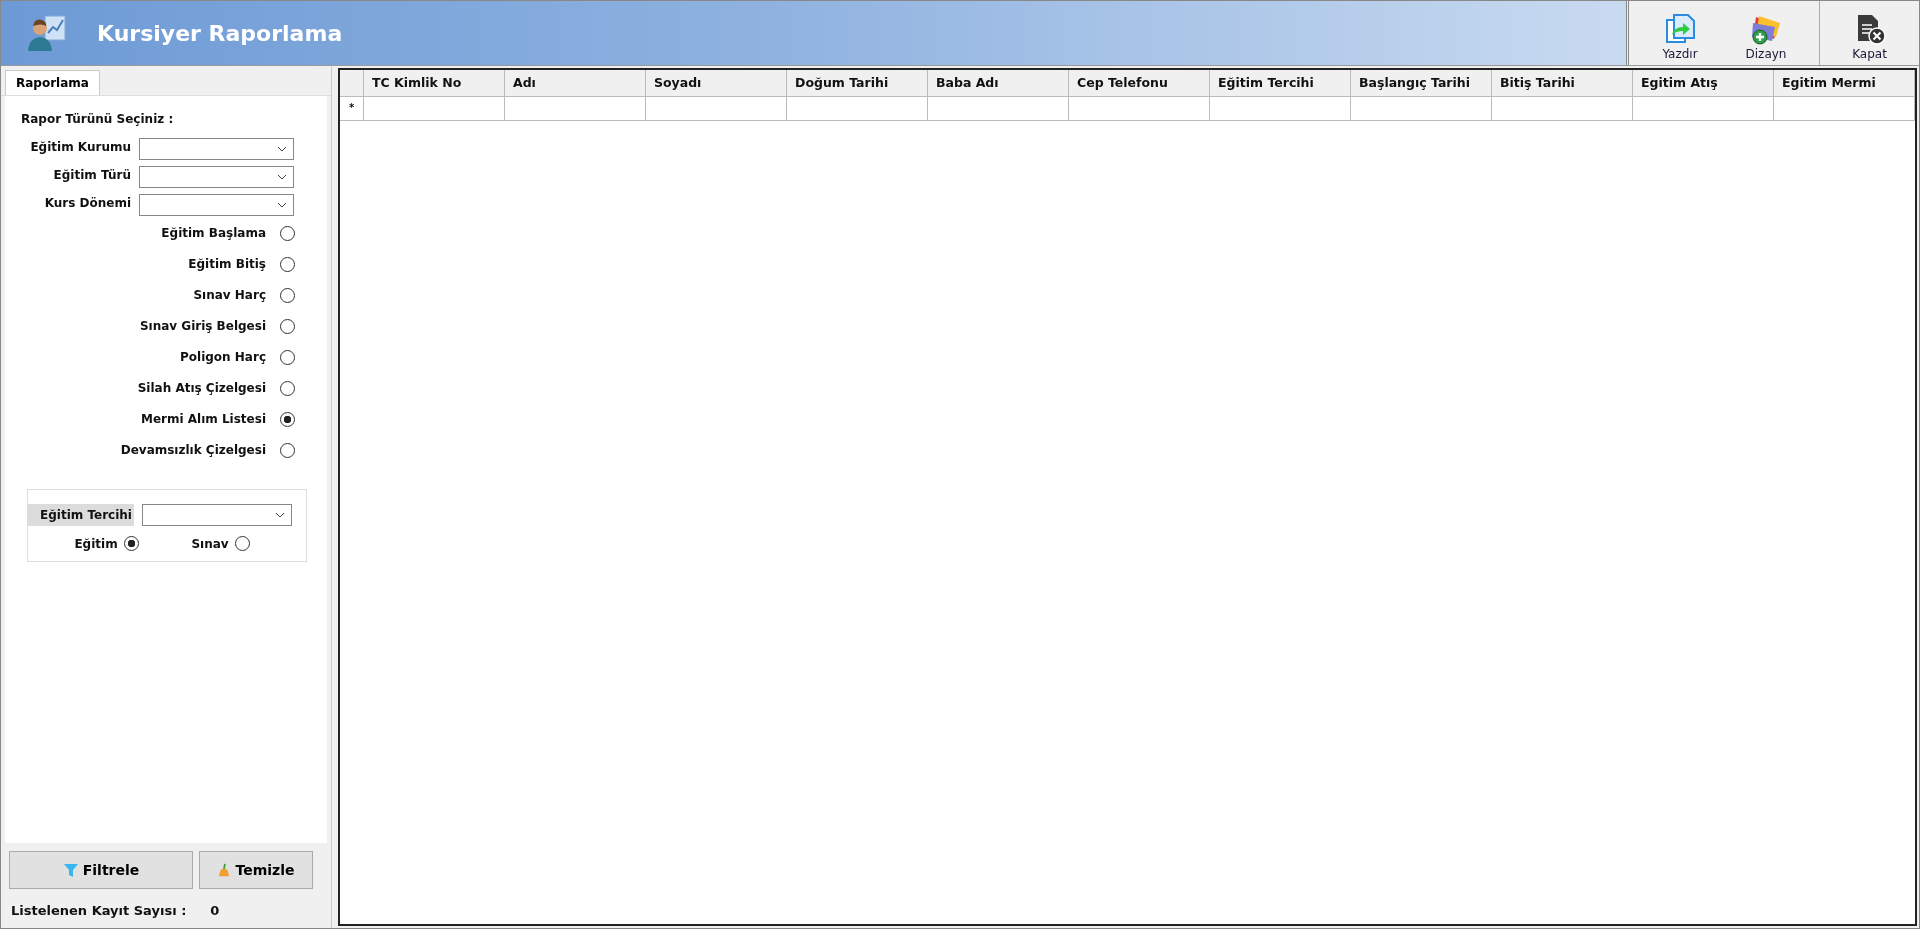 This screenshot has height=929, width=1920. Describe the element at coordinates (1703, 83) in the screenshot. I see `column-header: Egitim Atış` at that location.